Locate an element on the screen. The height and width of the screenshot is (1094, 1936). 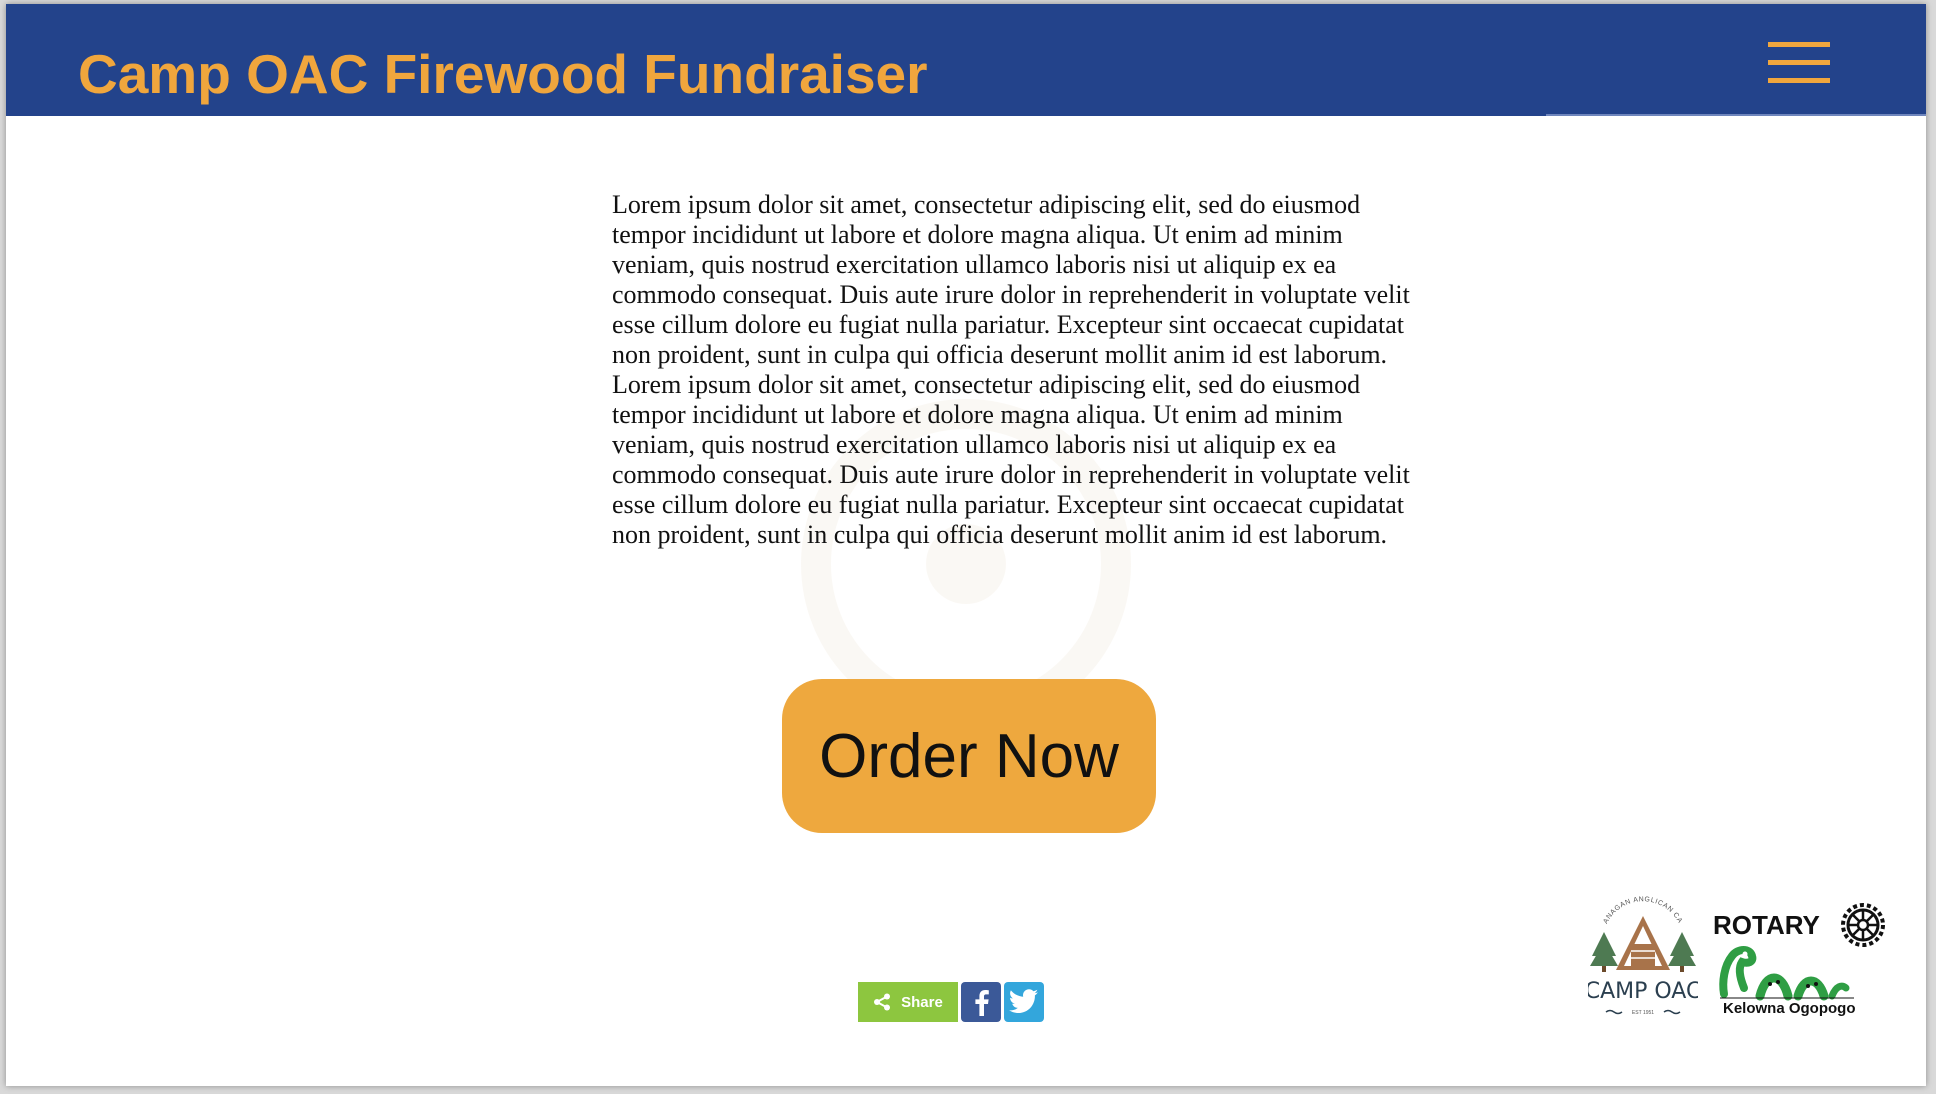
facebook-icon is located at coordinates (982, 1003).